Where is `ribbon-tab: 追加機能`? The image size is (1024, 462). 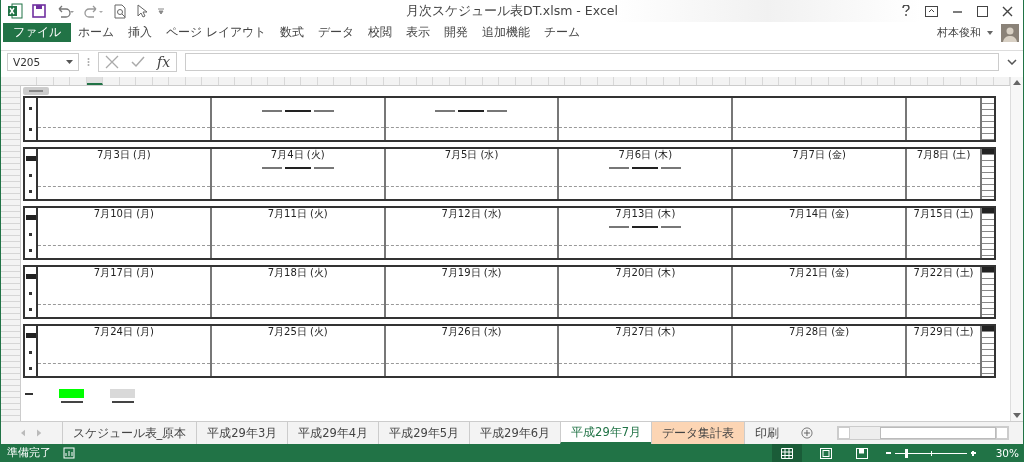
ribbon-tab: 追加機能 is located at coordinates (505, 32).